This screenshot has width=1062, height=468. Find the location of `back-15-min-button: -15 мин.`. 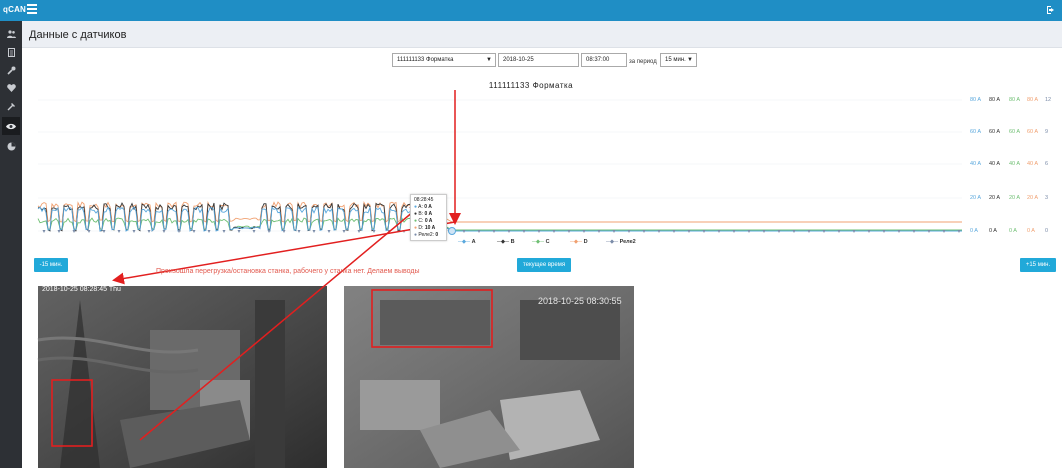

back-15-min-button: -15 мин. is located at coordinates (51, 265).